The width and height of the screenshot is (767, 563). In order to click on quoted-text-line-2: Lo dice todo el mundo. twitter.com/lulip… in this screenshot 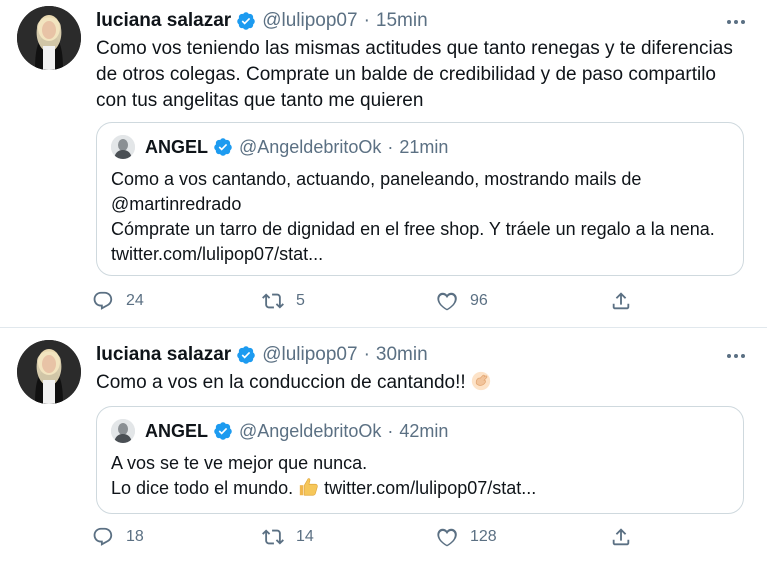, I will do `click(420, 488)`.